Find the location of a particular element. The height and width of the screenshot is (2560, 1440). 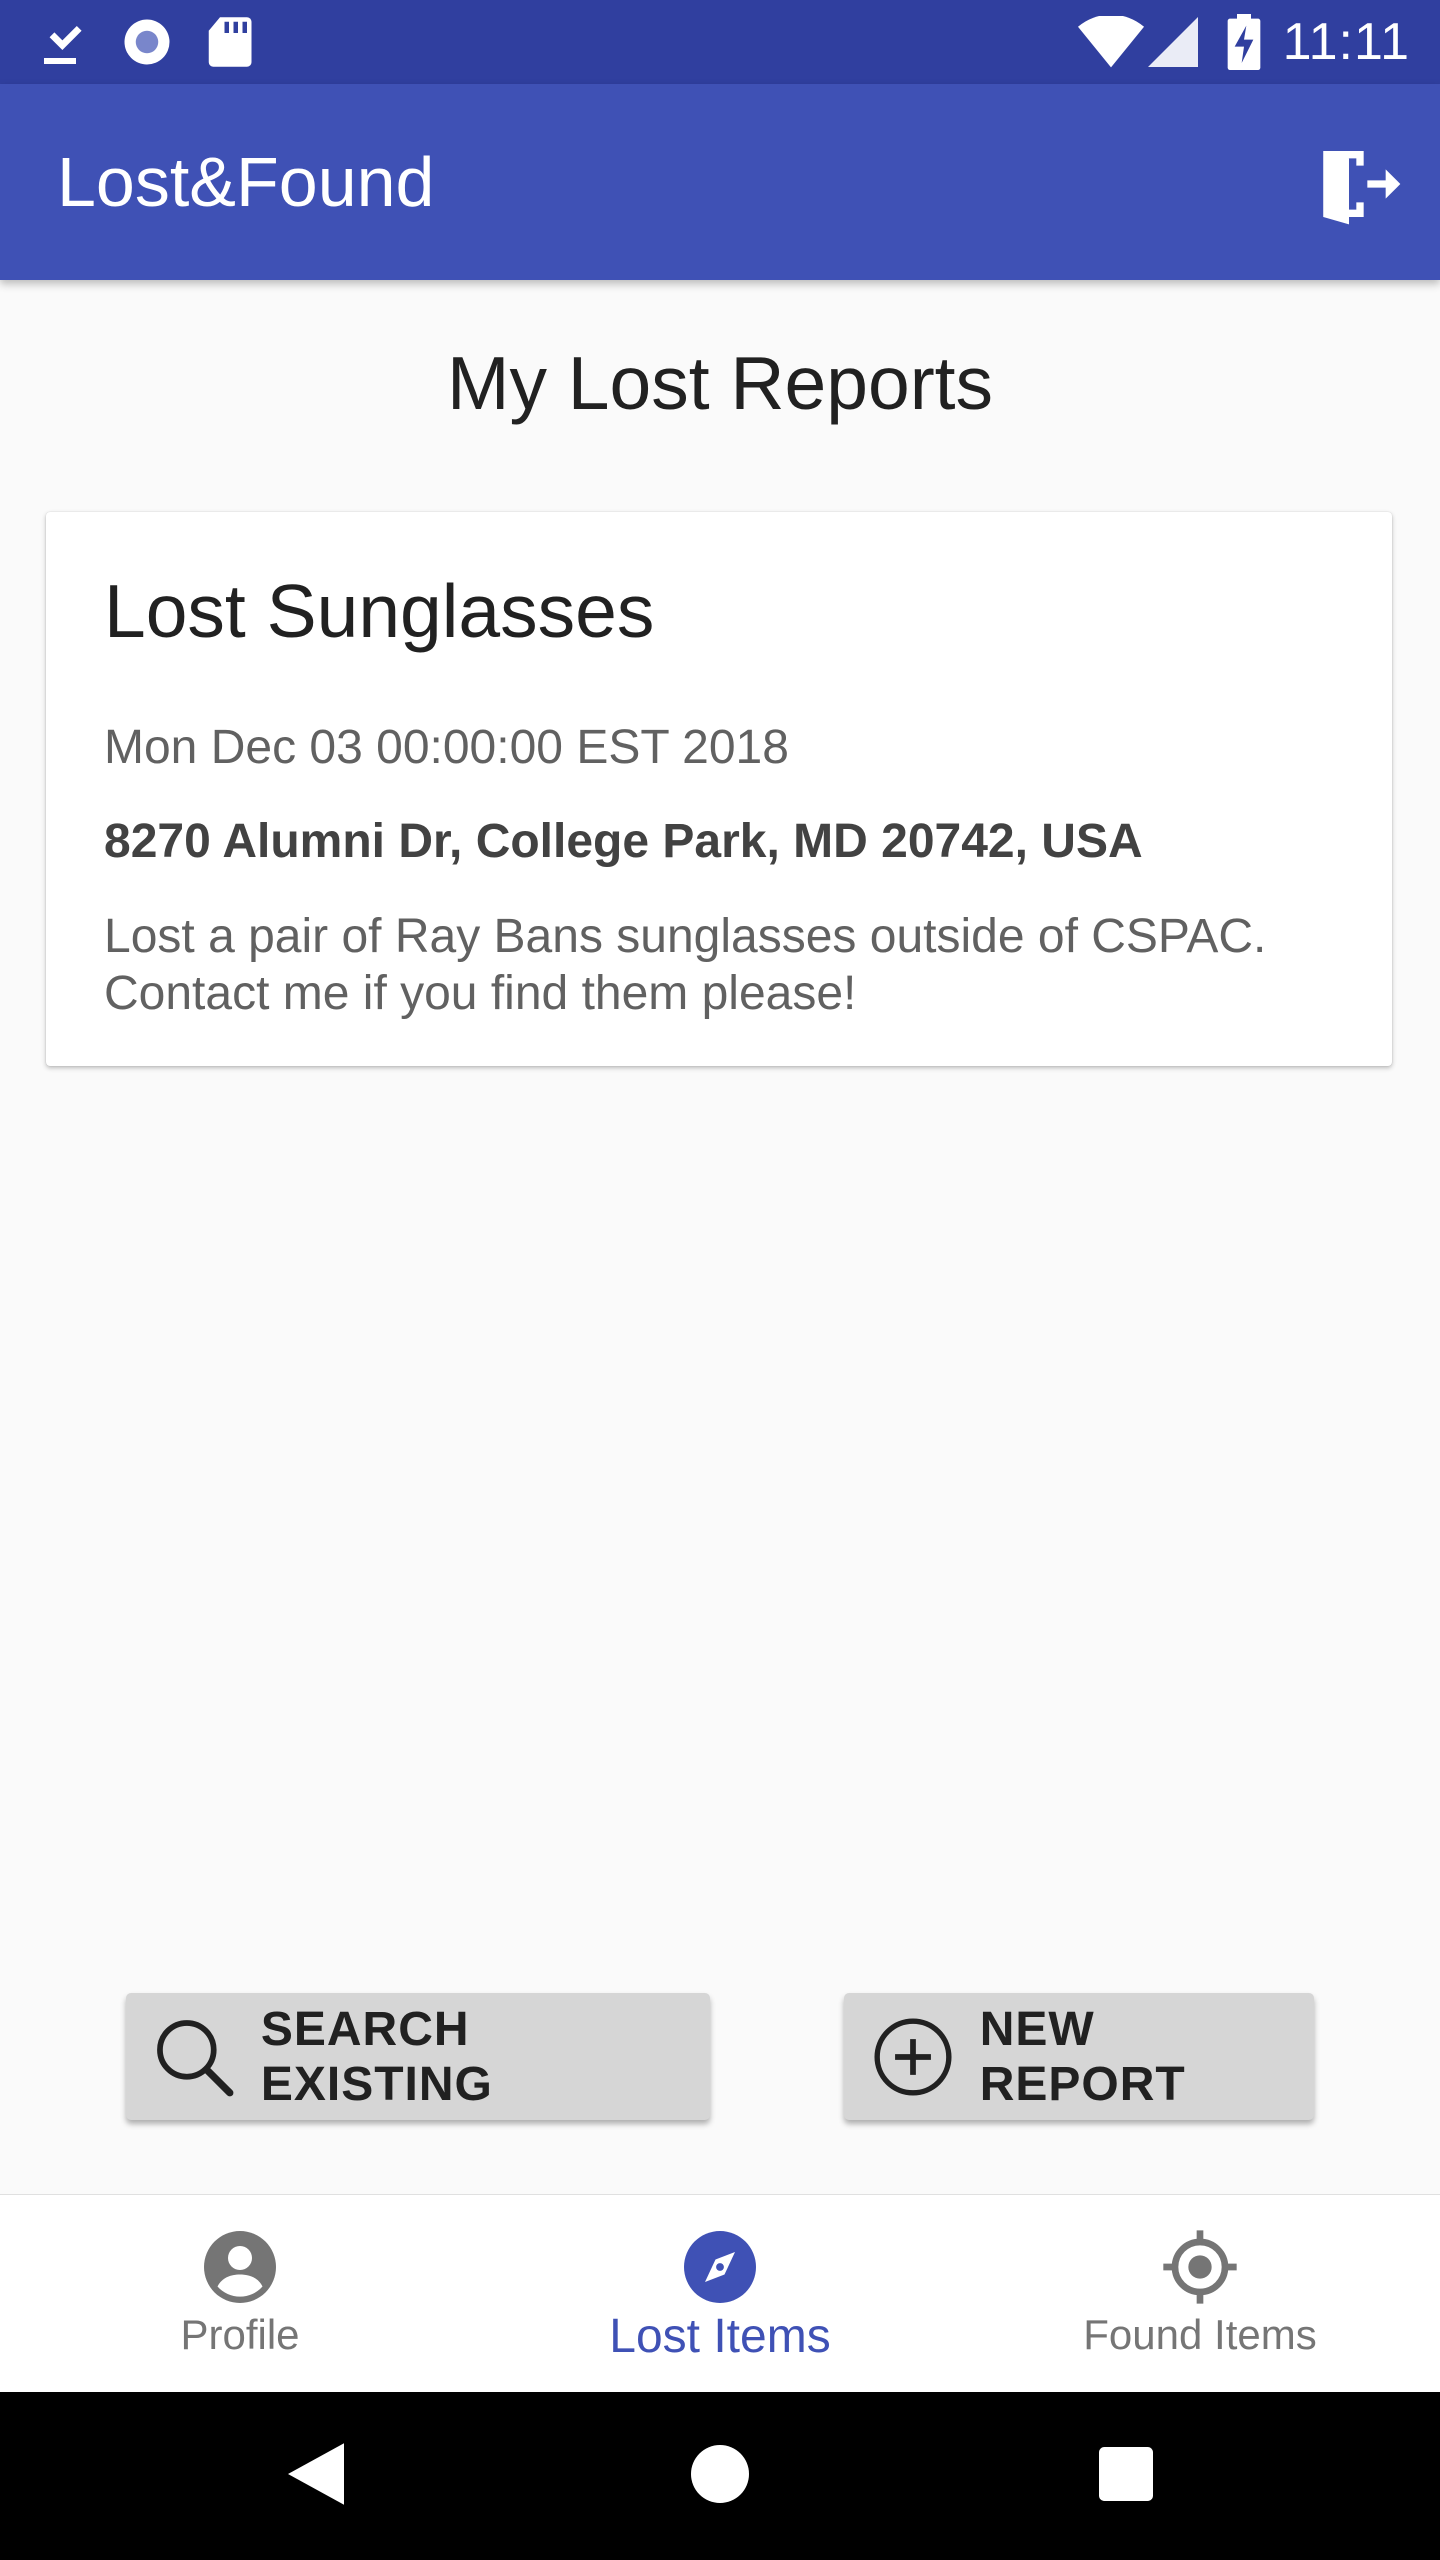

gps-target-icon is located at coordinates (1200, 2267).